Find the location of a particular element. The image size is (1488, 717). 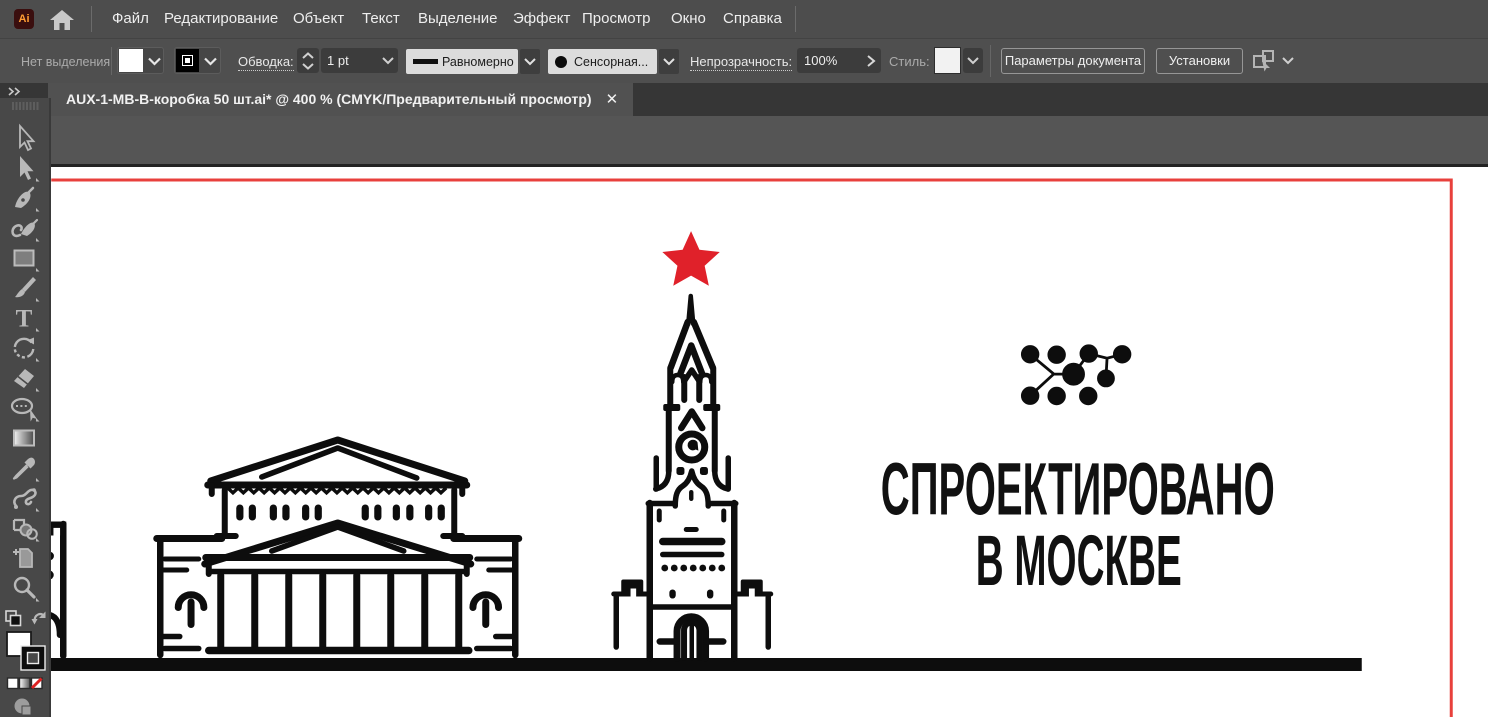

svg-text: В МОСКВЕ is located at coordinates (1079, 561).